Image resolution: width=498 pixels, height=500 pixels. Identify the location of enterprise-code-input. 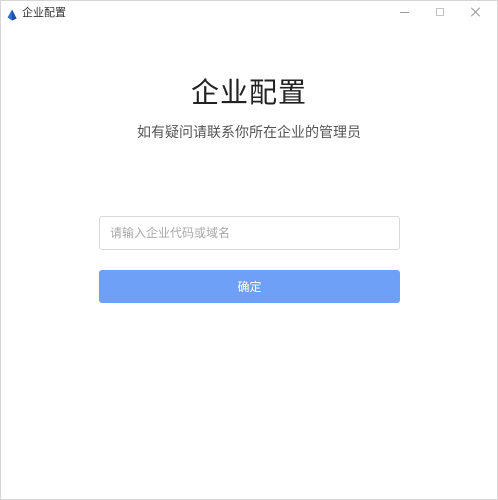
(249, 233).